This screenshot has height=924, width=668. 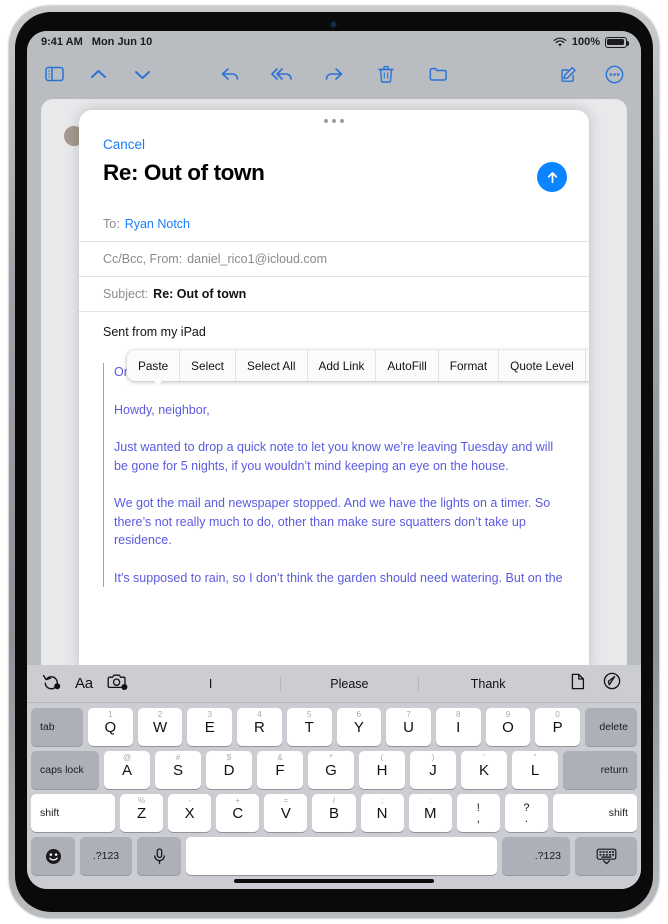 I want to click on menu-item-select-all: Select All, so click(x=272, y=365).